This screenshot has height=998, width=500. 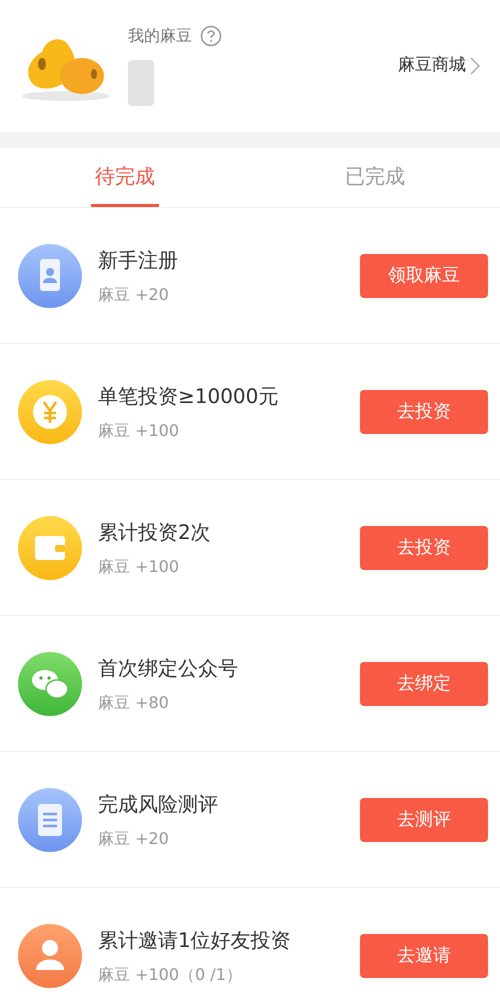 I want to click on task-title: 完成风险测评, so click(x=158, y=804).